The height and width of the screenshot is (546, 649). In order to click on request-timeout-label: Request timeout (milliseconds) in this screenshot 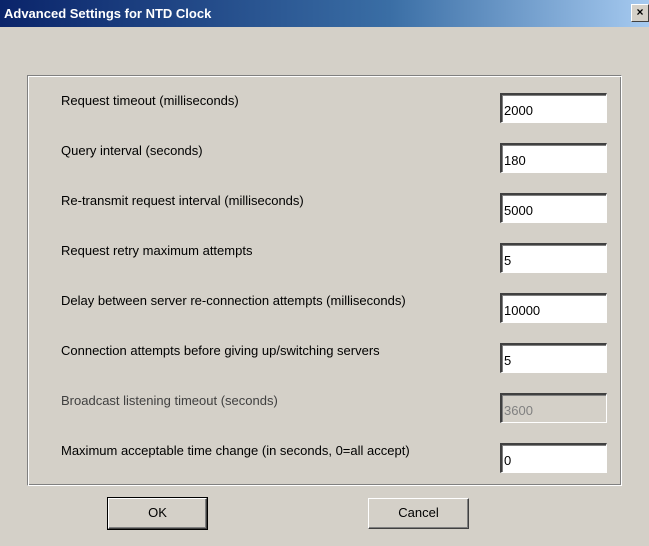, I will do `click(150, 100)`.